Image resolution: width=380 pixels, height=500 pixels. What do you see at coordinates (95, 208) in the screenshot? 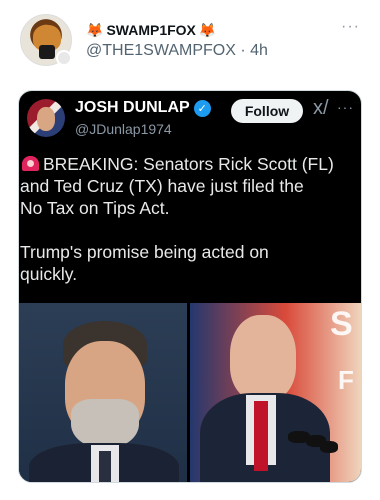
I see `text-line-3: No Tax on Tips Act.` at bounding box center [95, 208].